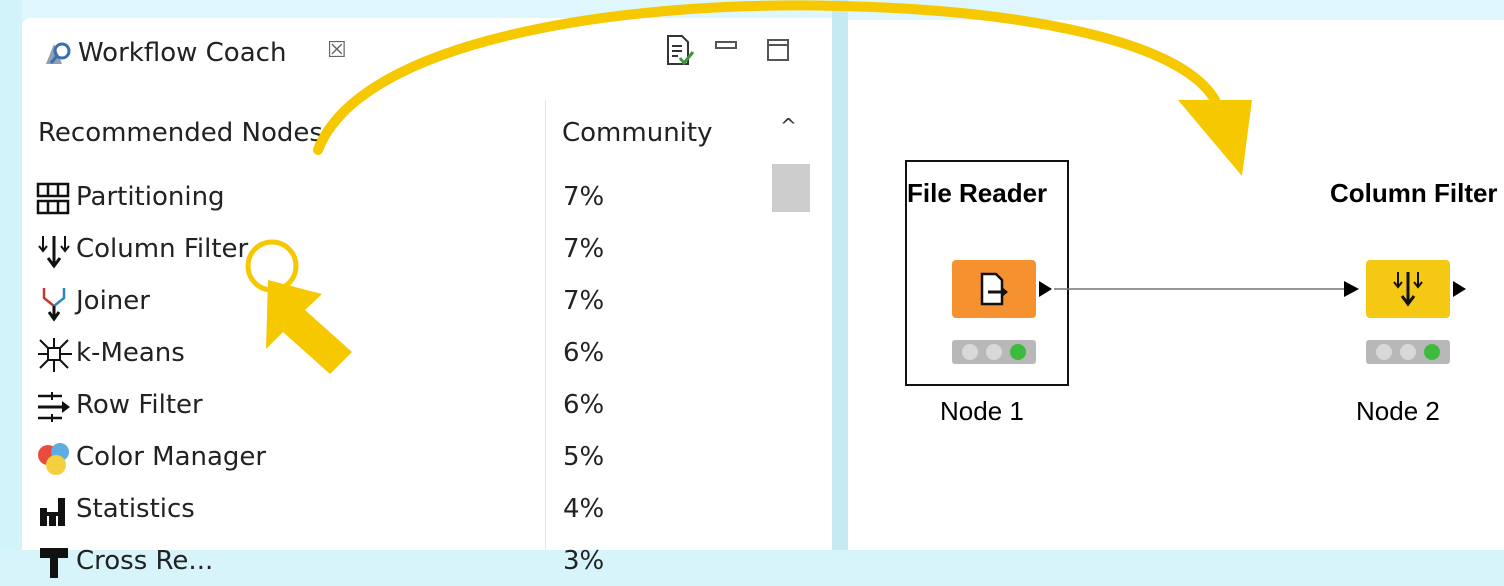  What do you see at coordinates (1352, 289) in the screenshot?
I see `column-filter-input-port` at bounding box center [1352, 289].